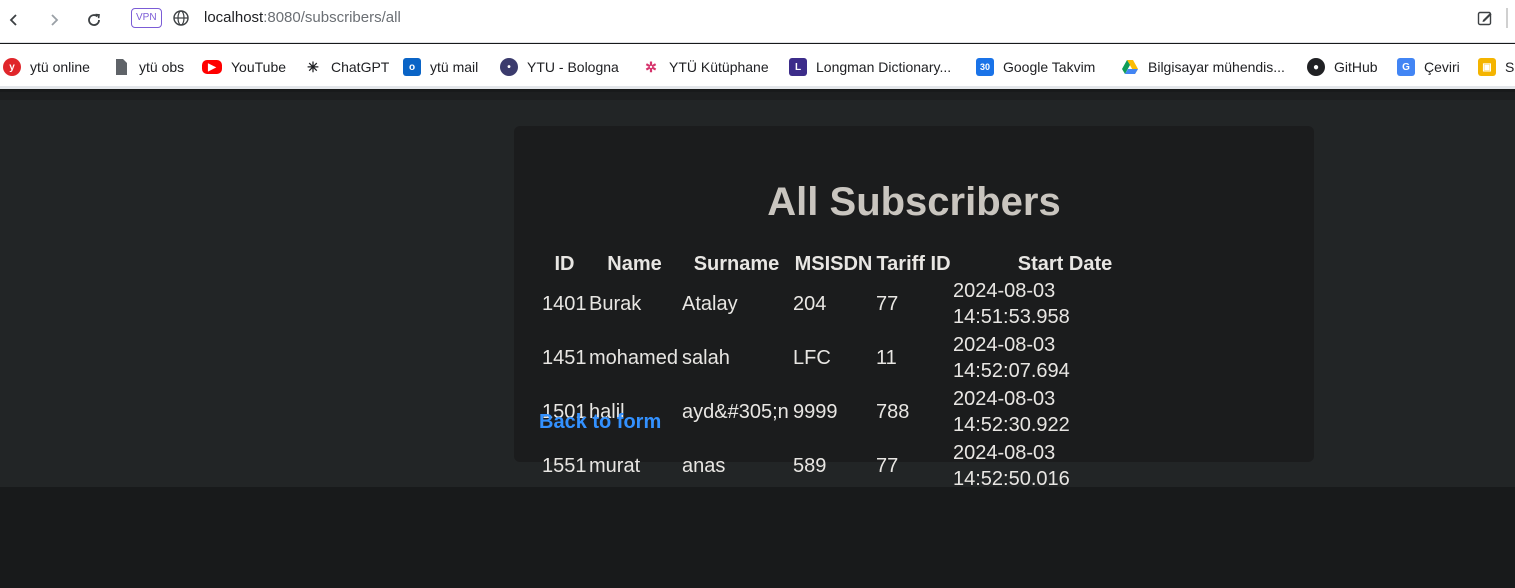 The image size is (1515, 588). I want to click on cell-surname: salah, so click(706, 358).